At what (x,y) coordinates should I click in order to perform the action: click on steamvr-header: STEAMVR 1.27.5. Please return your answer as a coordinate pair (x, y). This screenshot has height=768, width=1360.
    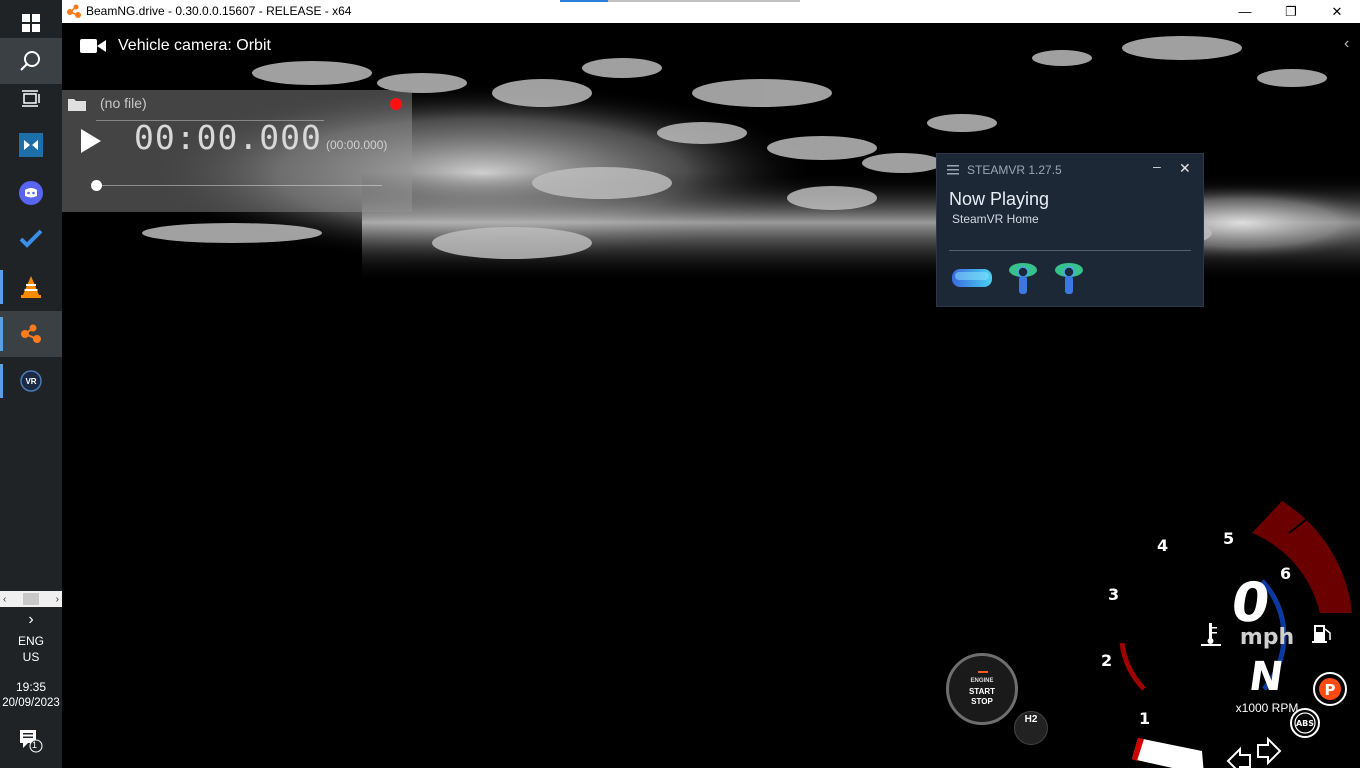
    Looking at the image, I should click on (1004, 170).